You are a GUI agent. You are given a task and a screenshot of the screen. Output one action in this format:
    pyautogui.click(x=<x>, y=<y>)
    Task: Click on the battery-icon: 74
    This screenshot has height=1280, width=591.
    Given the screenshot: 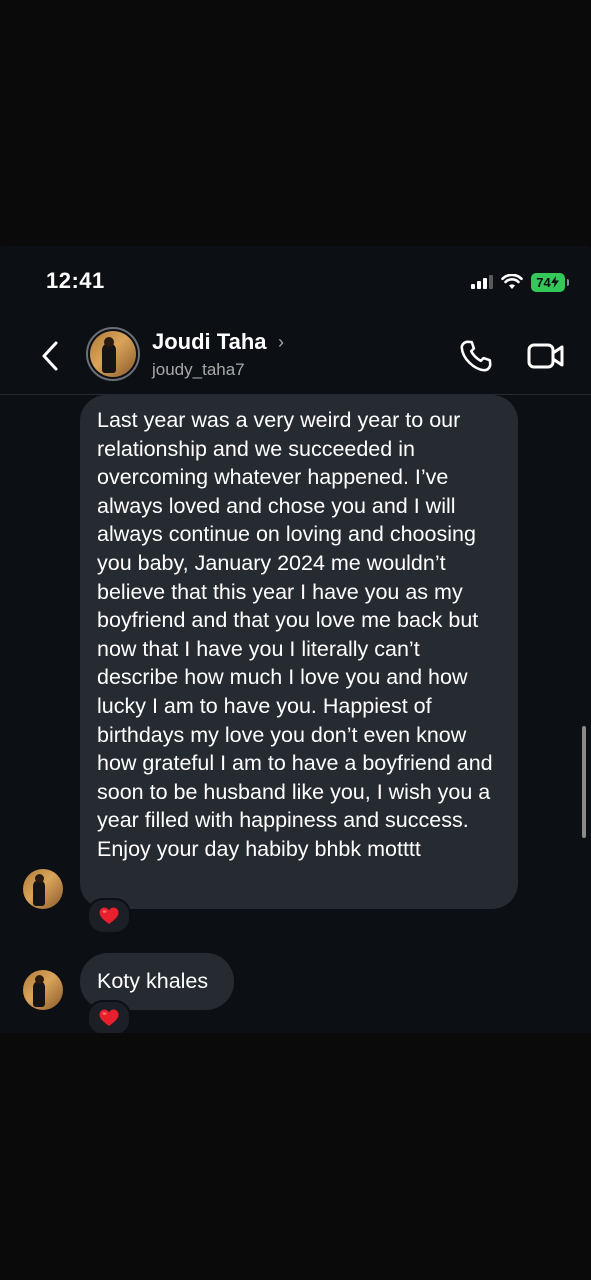 What is the action you would take?
    pyautogui.click(x=550, y=282)
    